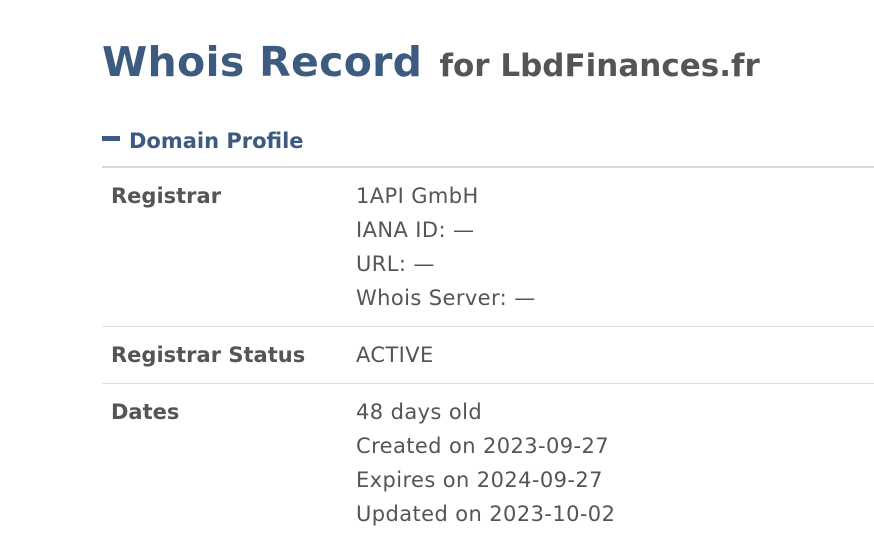  What do you see at coordinates (229, 355) in the screenshot?
I see `row-label: Registrar Status` at bounding box center [229, 355].